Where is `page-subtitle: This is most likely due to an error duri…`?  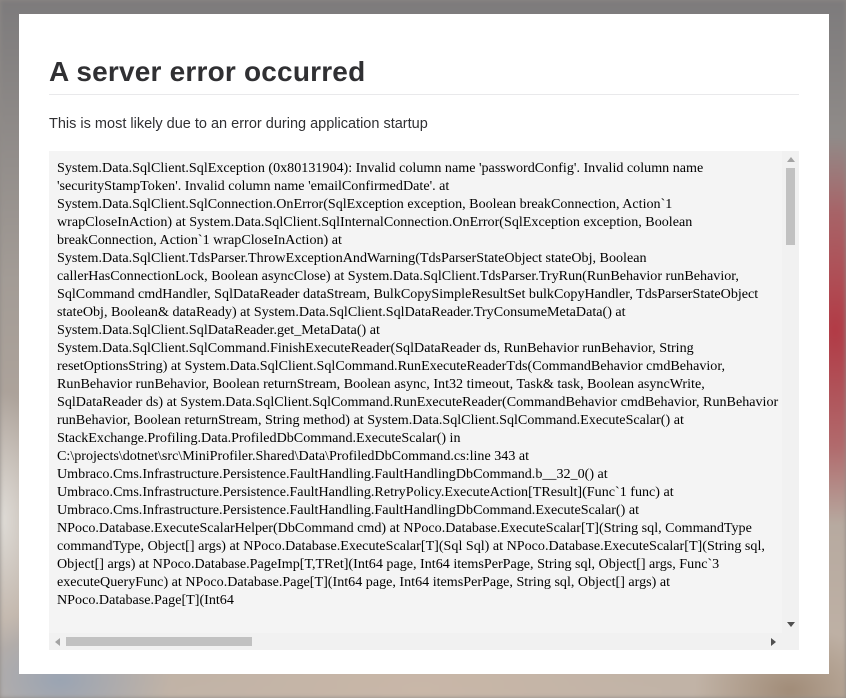
page-subtitle: This is most likely due to an error duri… is located at coordinates (238, 124).